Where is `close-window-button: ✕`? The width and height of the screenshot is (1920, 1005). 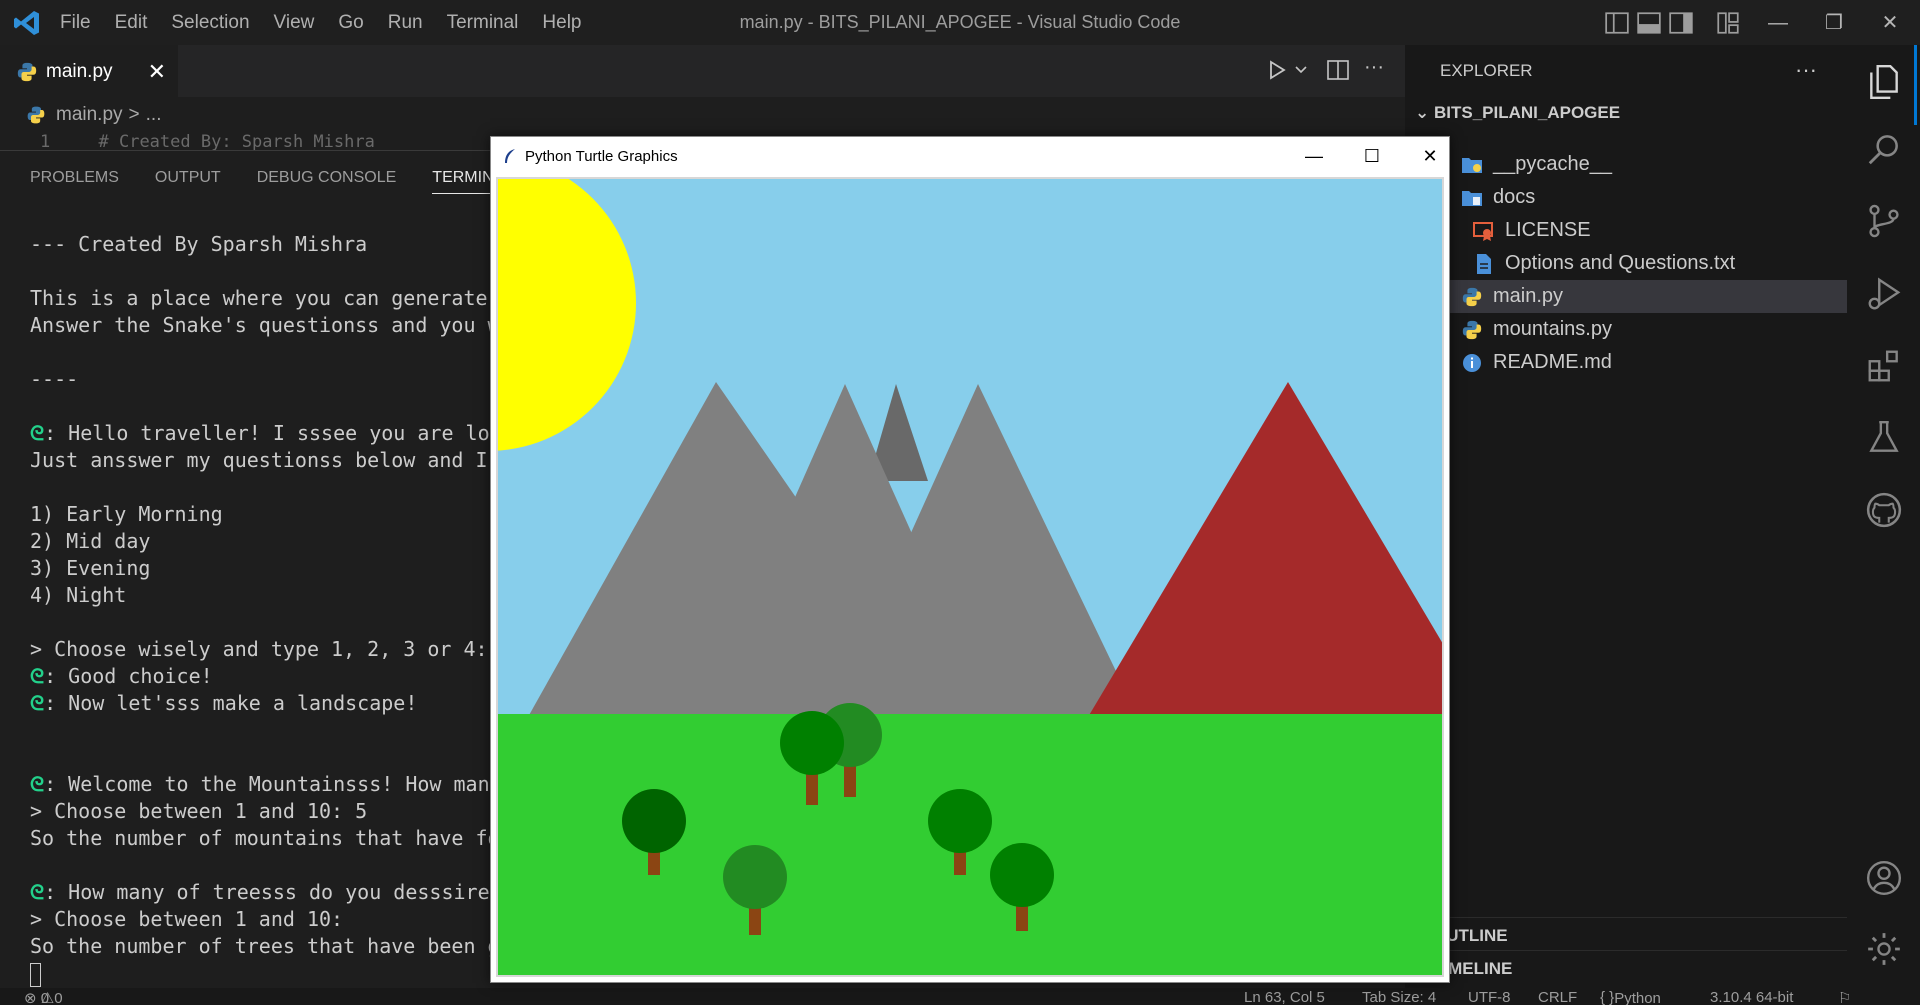 close-window-button: ✕ is located at coordinates (1890, 23).